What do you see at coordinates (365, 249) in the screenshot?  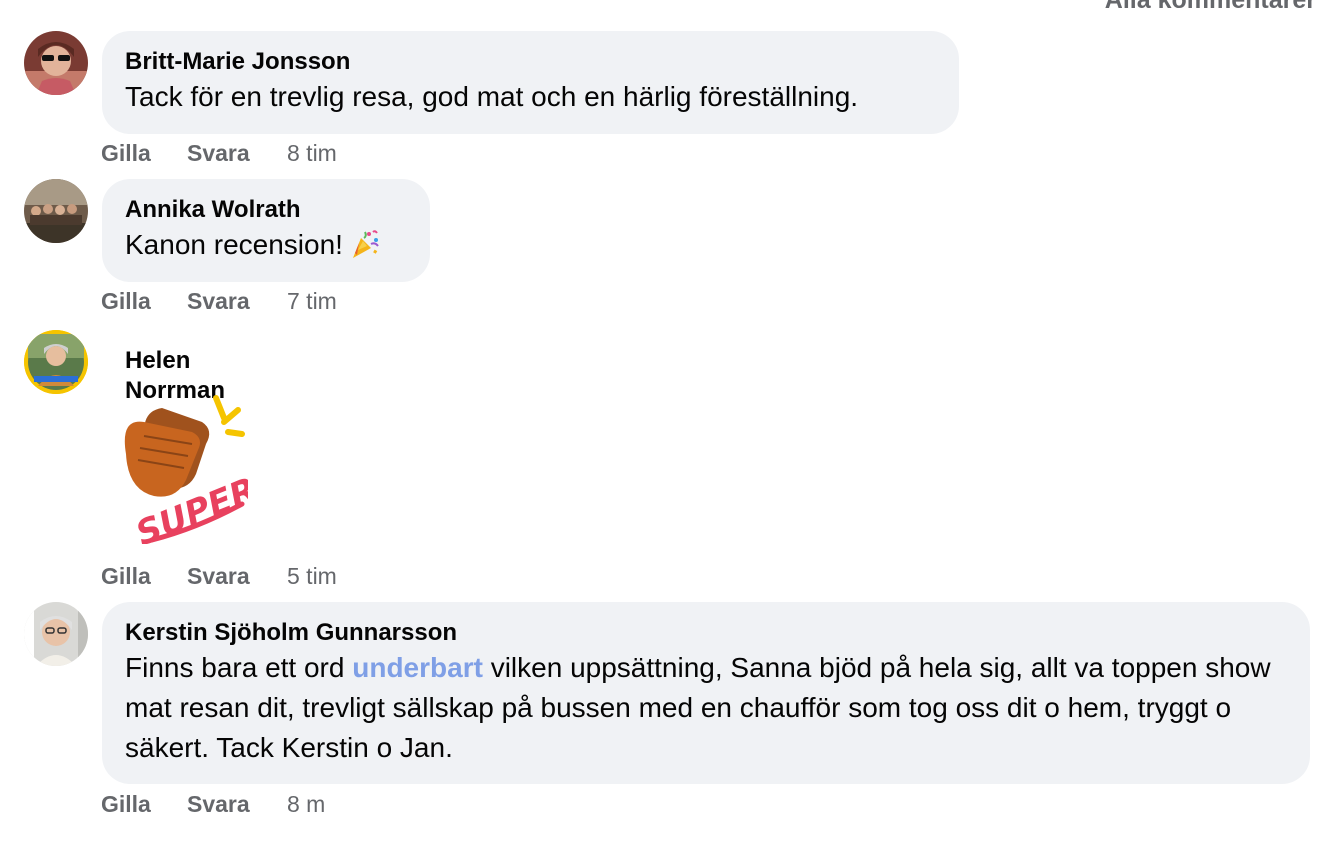 I see `party-popper-icon` at bounding box center [365, 249].